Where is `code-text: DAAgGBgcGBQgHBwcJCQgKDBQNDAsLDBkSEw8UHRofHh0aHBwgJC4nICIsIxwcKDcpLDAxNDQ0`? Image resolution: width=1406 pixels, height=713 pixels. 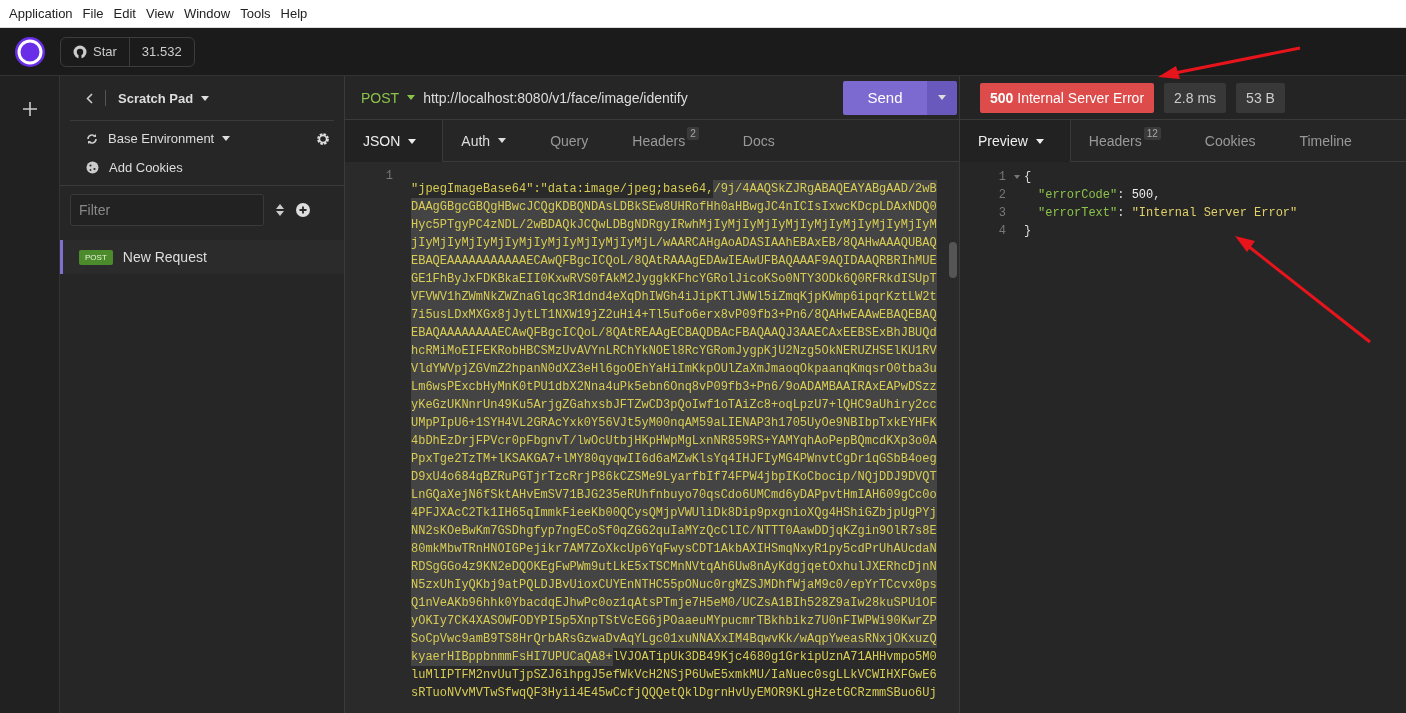 code-text: DAAgGBgcGBQgHBwcJCQgKDBQNDAsLDBkSEw8UHRofHh0aHBwgJC4nICIsIxwcKDcpLDAxNDQ0 is located at coordinates (674, 207).